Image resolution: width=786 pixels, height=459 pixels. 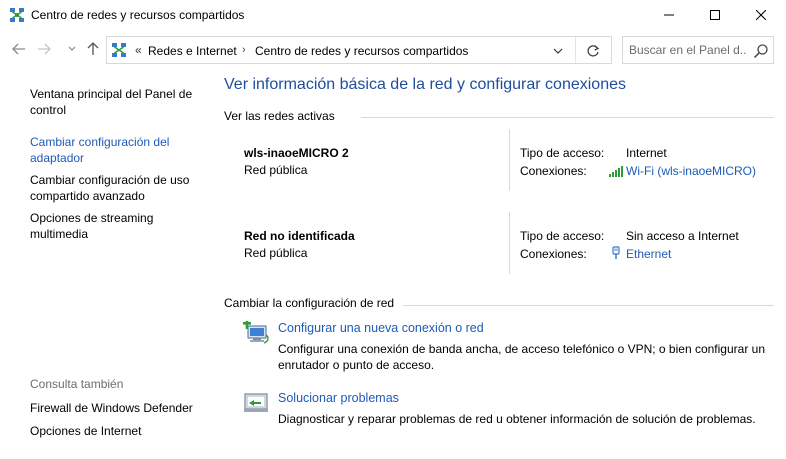 I want to click on search-icon, so click(x=761, y=51).